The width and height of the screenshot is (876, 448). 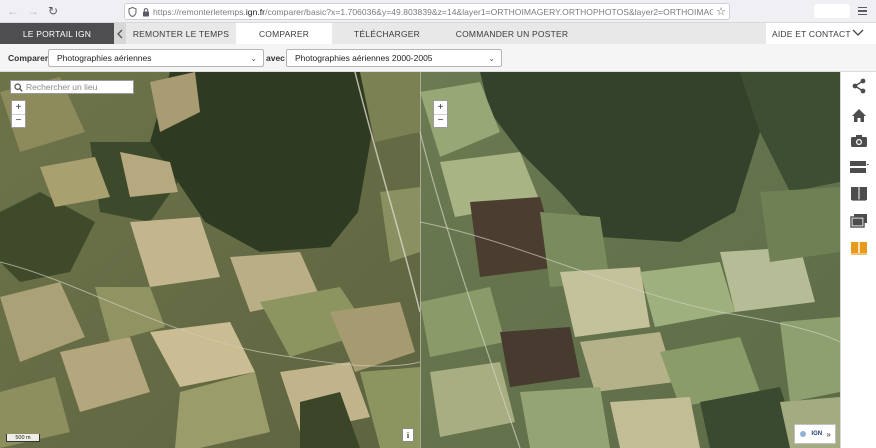 I want to click on search-input, so click(x=78, y=87).